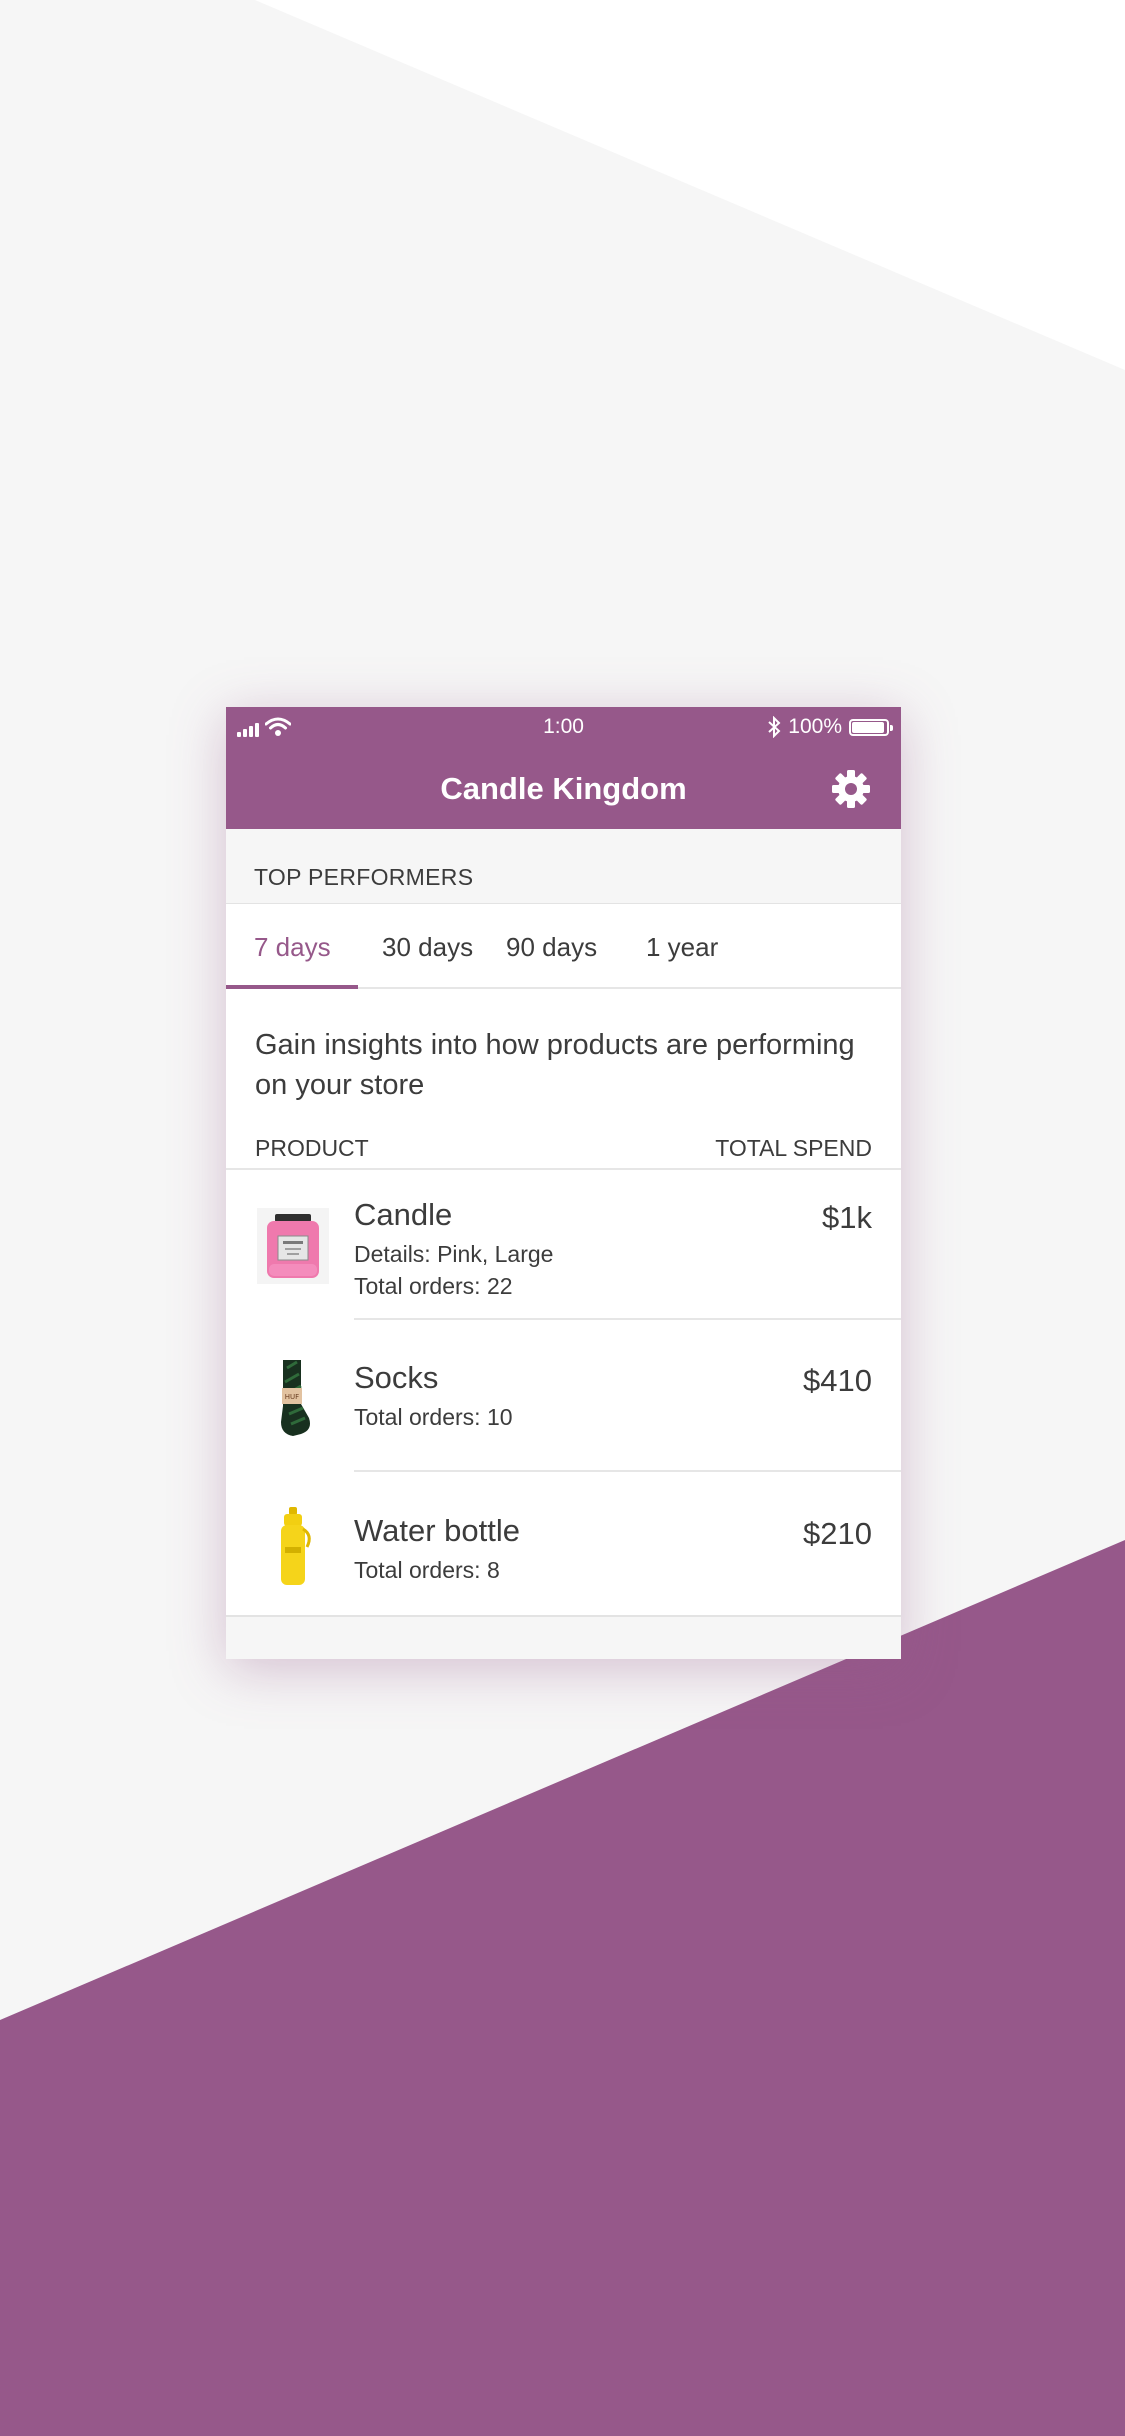 This screenshot has height=2436, width=1125. I want to click on gear-icon, so click(851, 789).